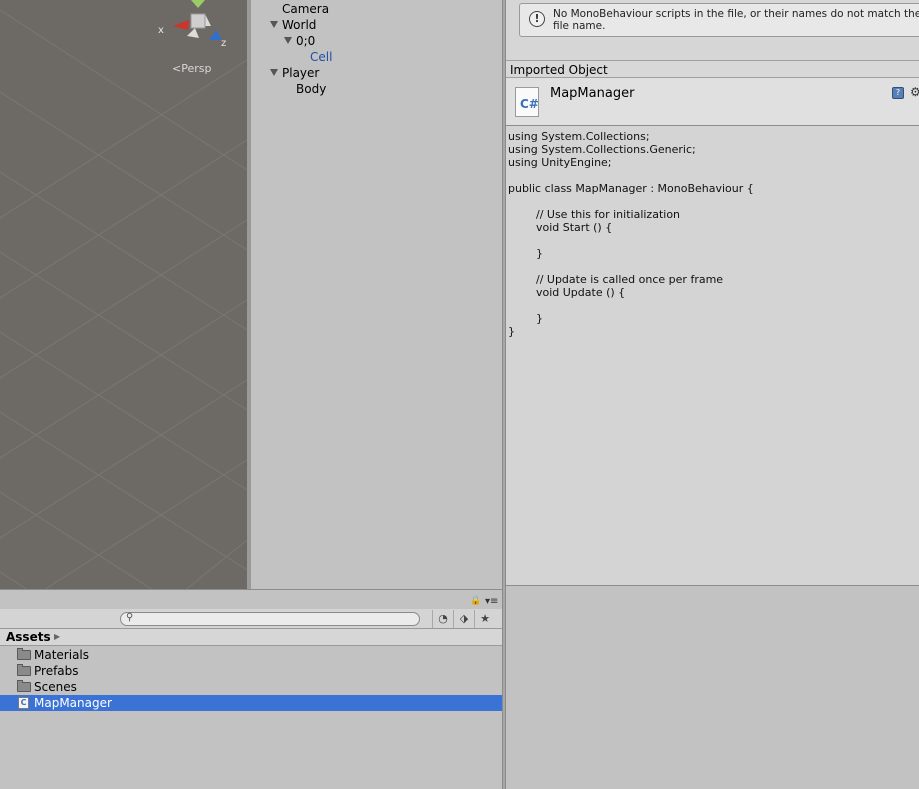  What do you see at coordinates (55, 687) in the screenshot?
I see `asset-label: Scenes` at bounding box center [55, 687].